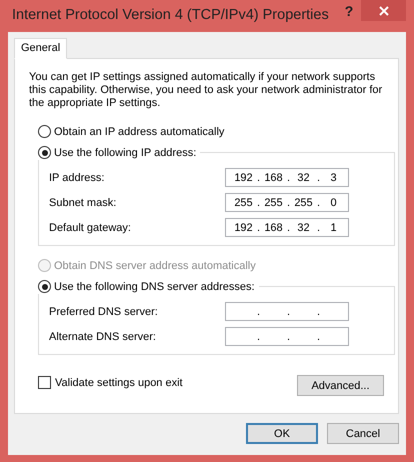 The width and height of the screenshot is (414, 462). What do you see at coordinates (206, 90) in the screenshot?
I see `description-text: You can get IP settings assigned automatically if your network supports this capability. Otherwise, you need to ask your network administrator for the appropriate IP settings.` at bounding box center [206, 90].